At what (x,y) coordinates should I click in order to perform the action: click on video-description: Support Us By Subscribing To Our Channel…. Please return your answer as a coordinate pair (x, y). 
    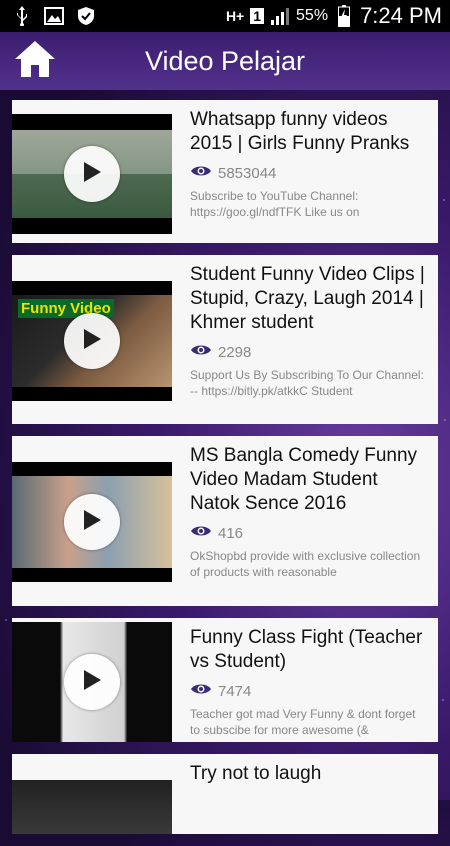
    Looking at the image, I should click on (307, 383).